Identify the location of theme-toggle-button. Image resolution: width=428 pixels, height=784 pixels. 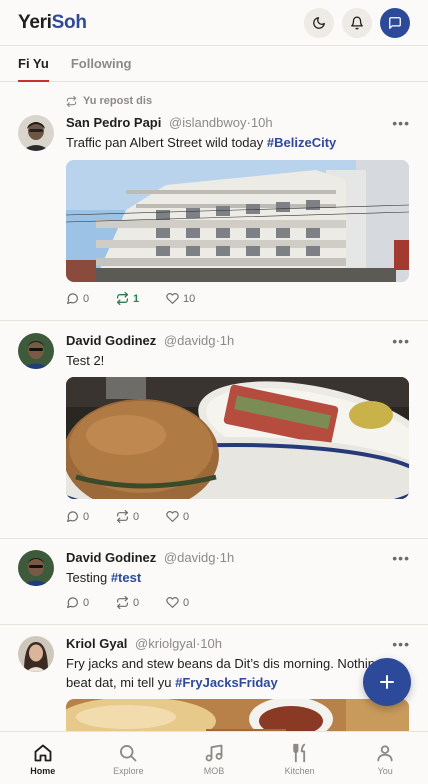
(319, 22).